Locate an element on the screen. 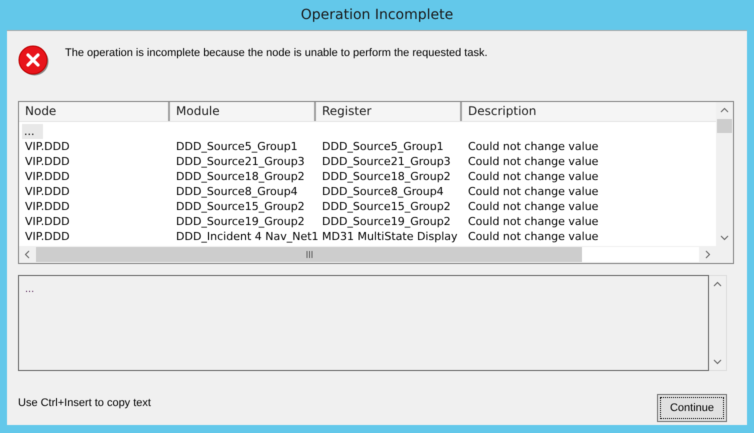 The height and width of the screenshot is (433, 754). error-message: The operation is incomplete because the node is unable to perform the requested task. is located at coordinates (276, 53).